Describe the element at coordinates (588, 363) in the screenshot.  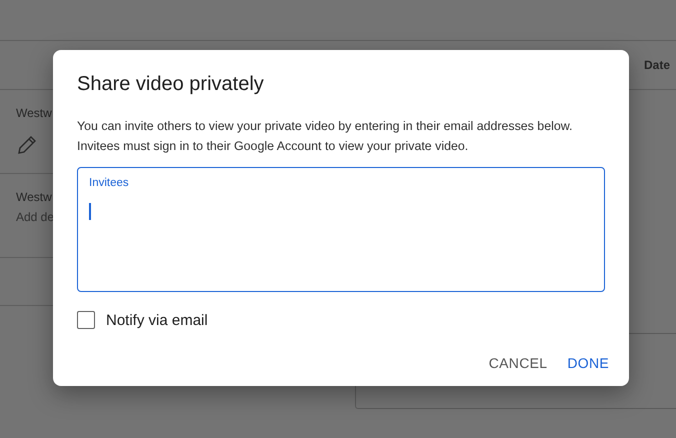
I see `done-button: DONE` at that location.